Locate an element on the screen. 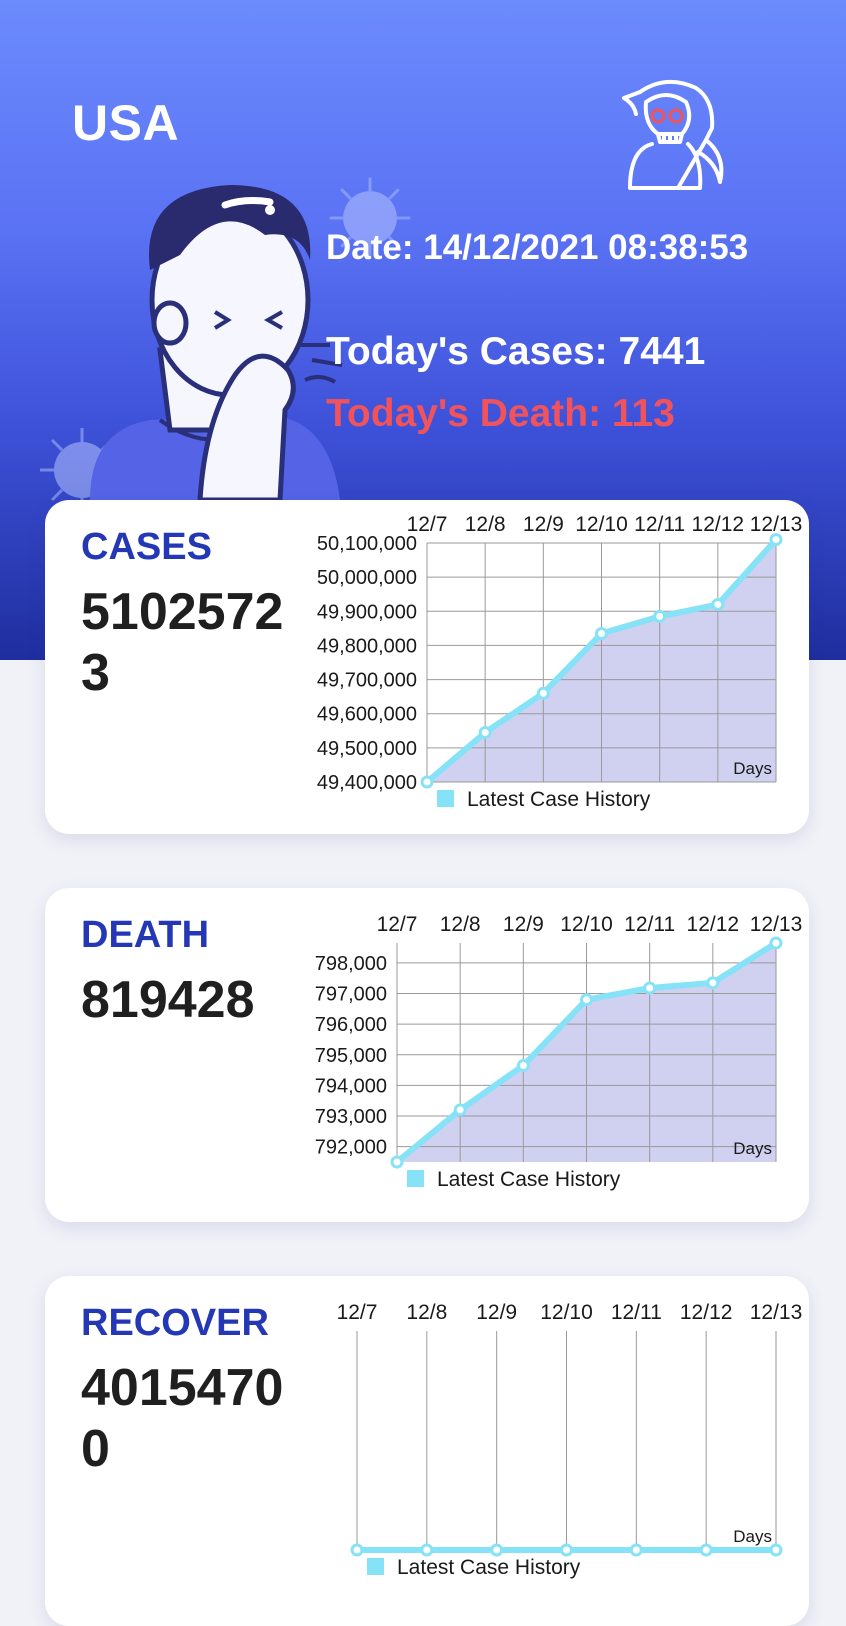  y-tick-label: 793,000 is located at coordinates (351, 1117).